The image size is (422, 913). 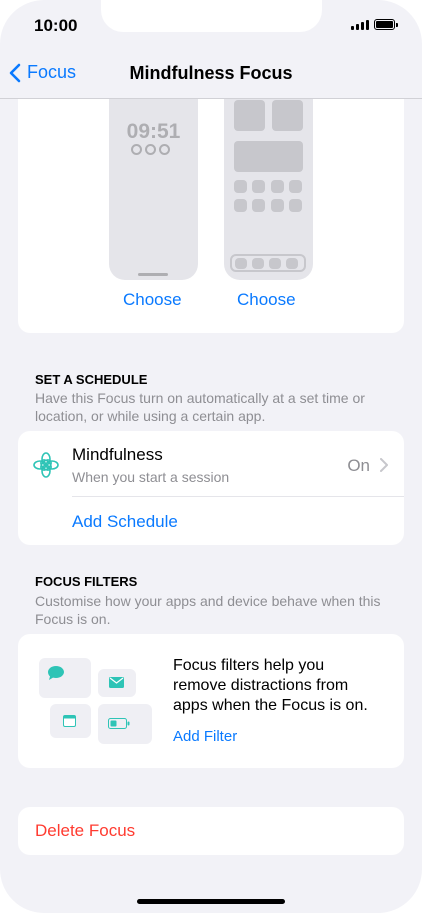 I want to click on status-time: 10:00, so click(x=56, y=25).